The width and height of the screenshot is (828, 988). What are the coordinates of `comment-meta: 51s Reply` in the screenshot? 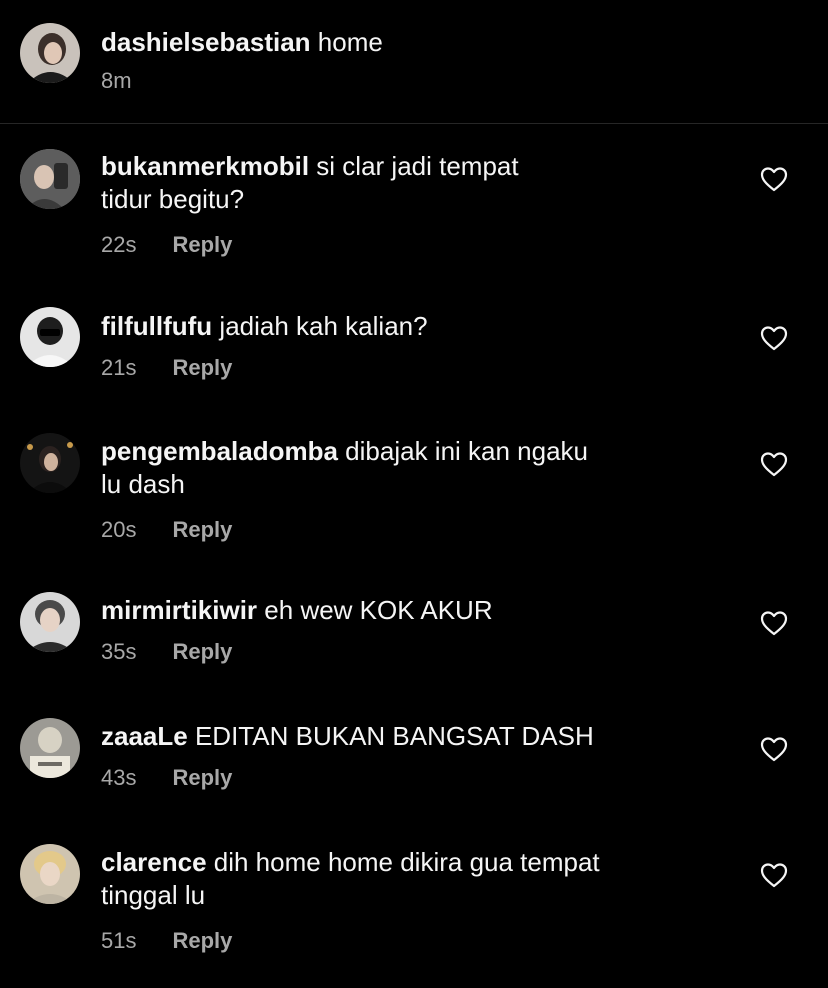 It's located at (391, 941).